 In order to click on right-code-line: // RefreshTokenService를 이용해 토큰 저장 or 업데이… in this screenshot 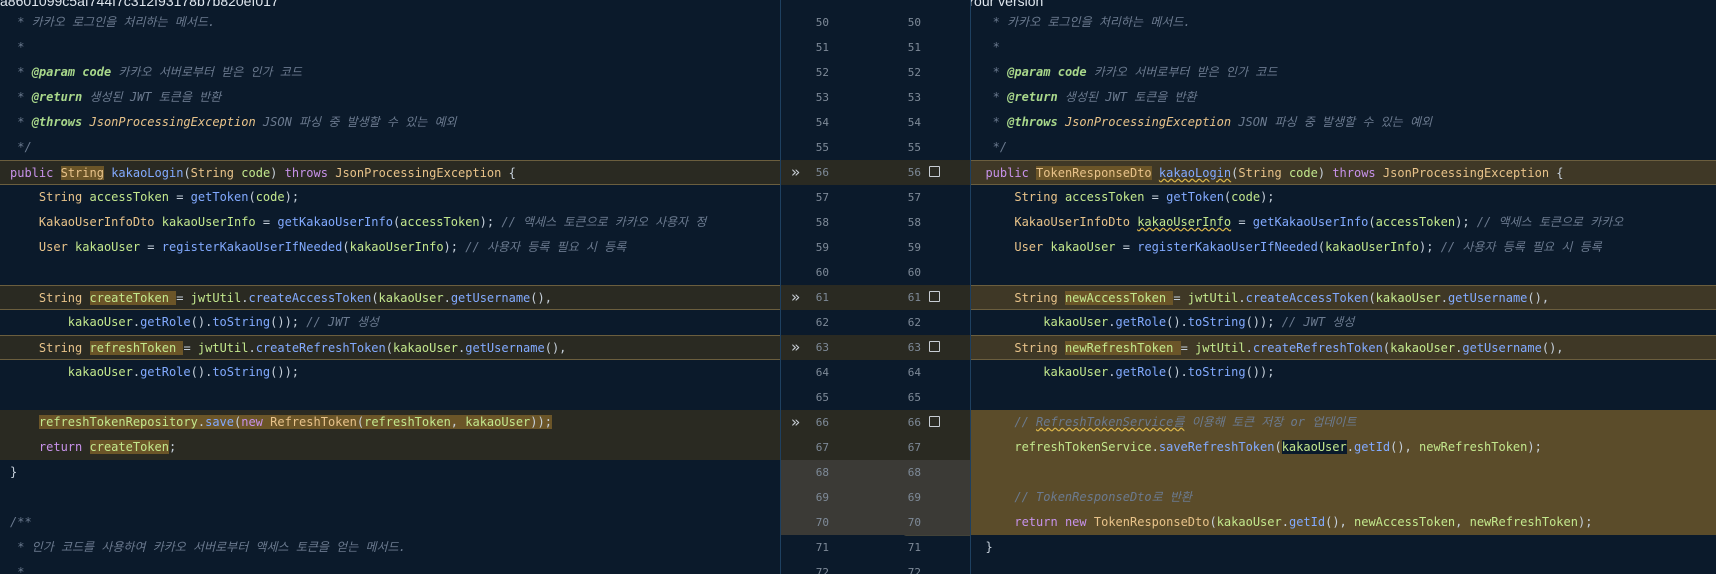, I will do `click(1343, 422)`.